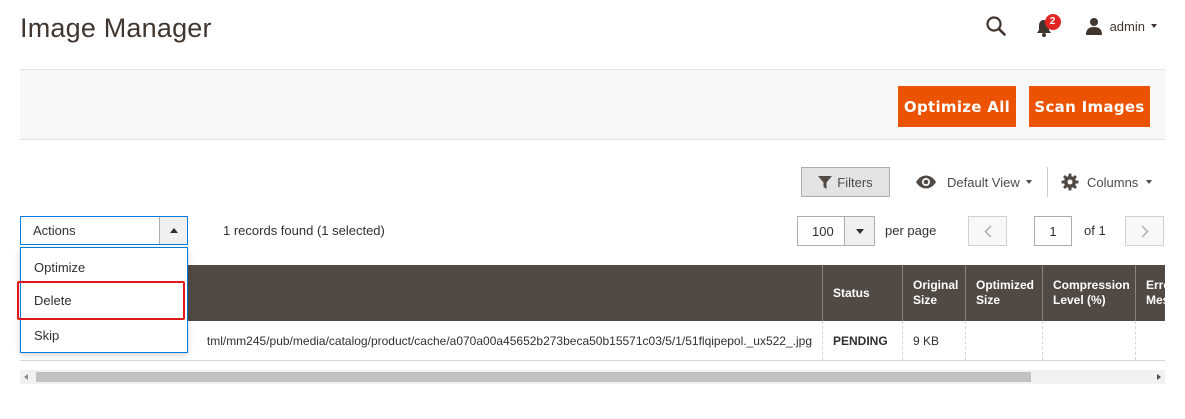  I want to click on scrollbar-thumb, so click(533, 377).